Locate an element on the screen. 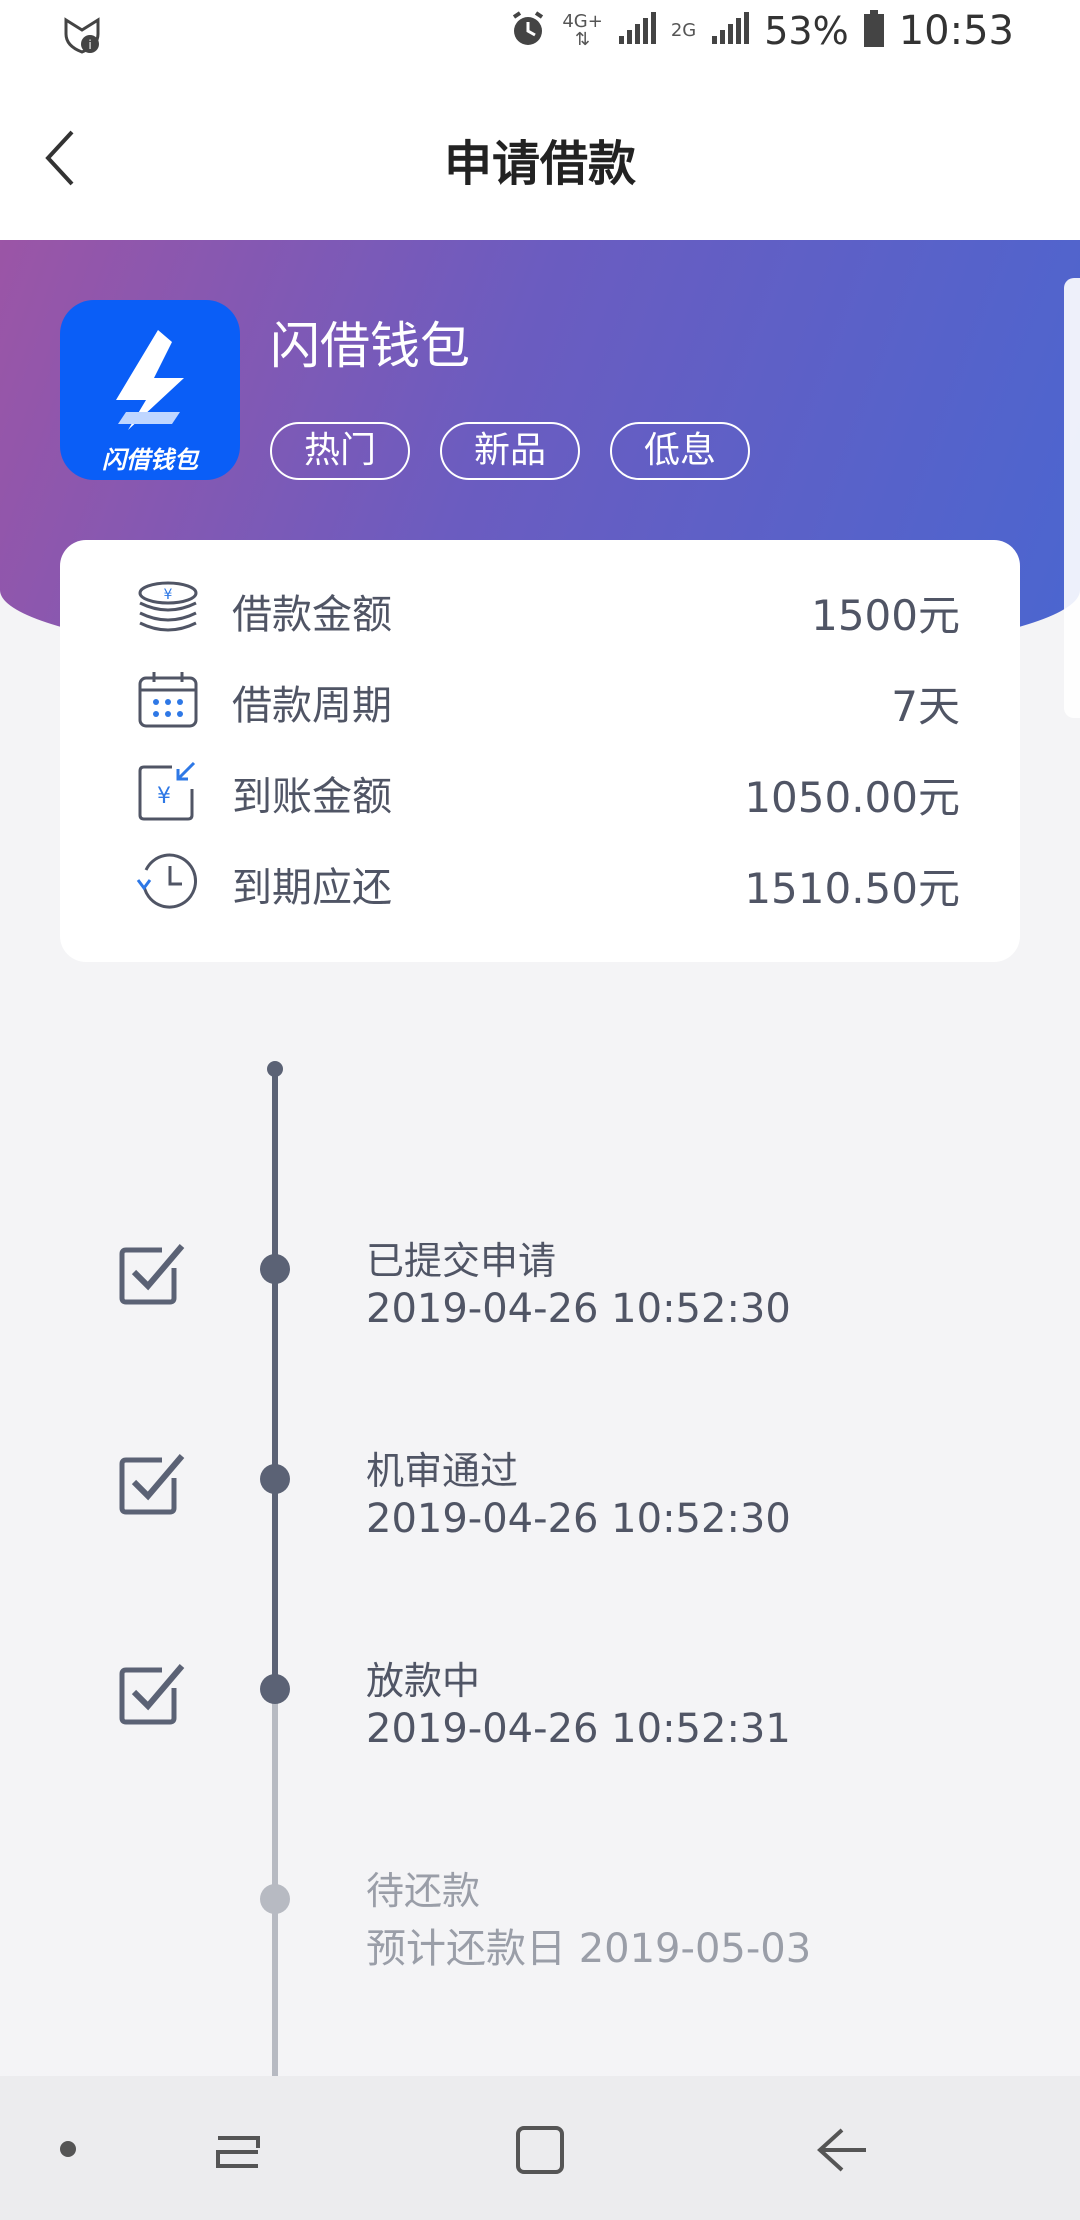 The image size is (1080, 2220). tag-new: 新品 is located at coordinates (510, 451).